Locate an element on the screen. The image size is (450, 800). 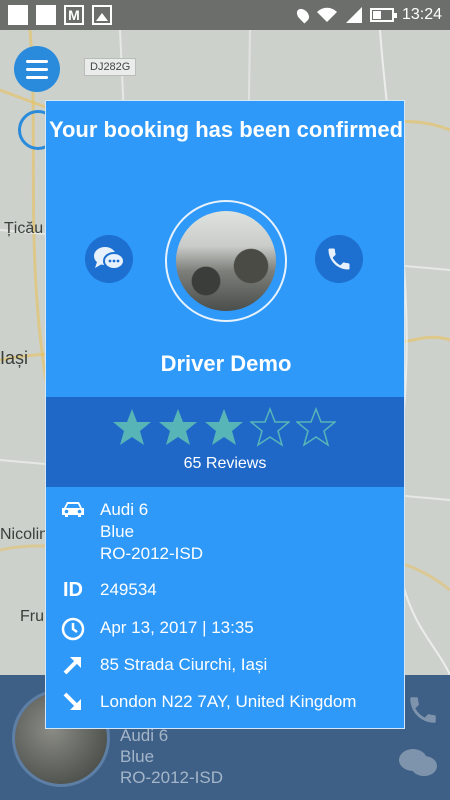
location-icon is located at coordinates (303, 15).